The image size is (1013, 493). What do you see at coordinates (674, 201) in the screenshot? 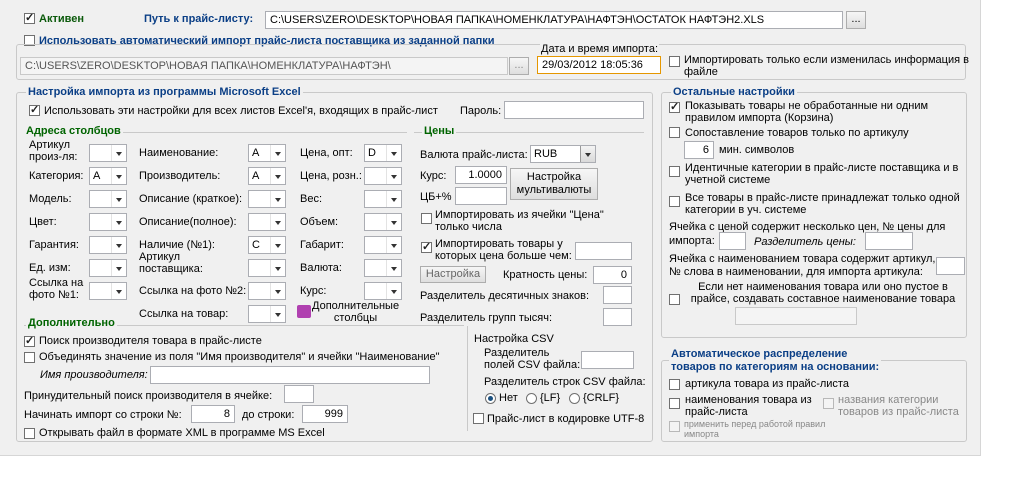
I see `one-category-checkbox` at bounding box center [674, 201].